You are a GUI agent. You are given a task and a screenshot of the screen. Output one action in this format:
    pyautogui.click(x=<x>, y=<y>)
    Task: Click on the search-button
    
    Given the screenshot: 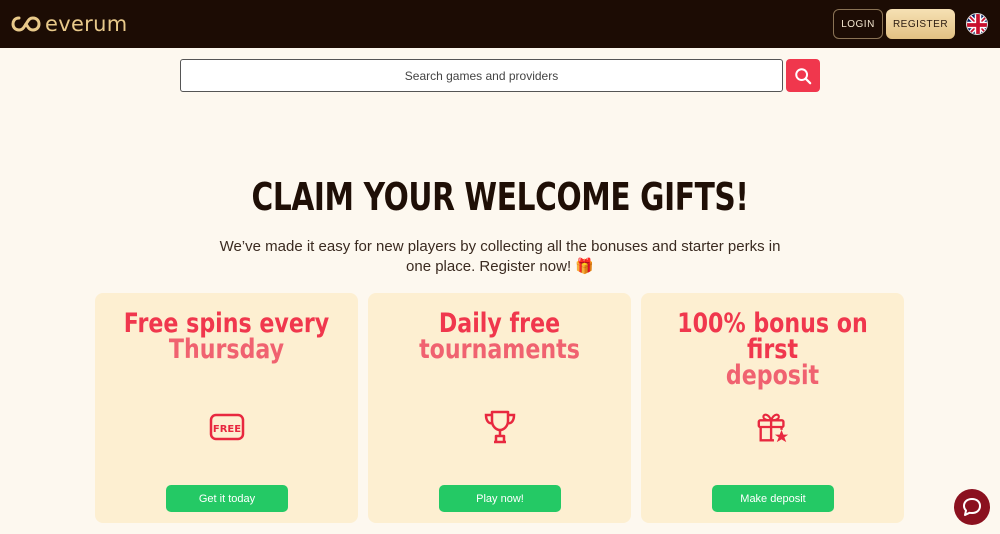 What is the action you would take?
    pyautogui.click(x=803, y=75)
    